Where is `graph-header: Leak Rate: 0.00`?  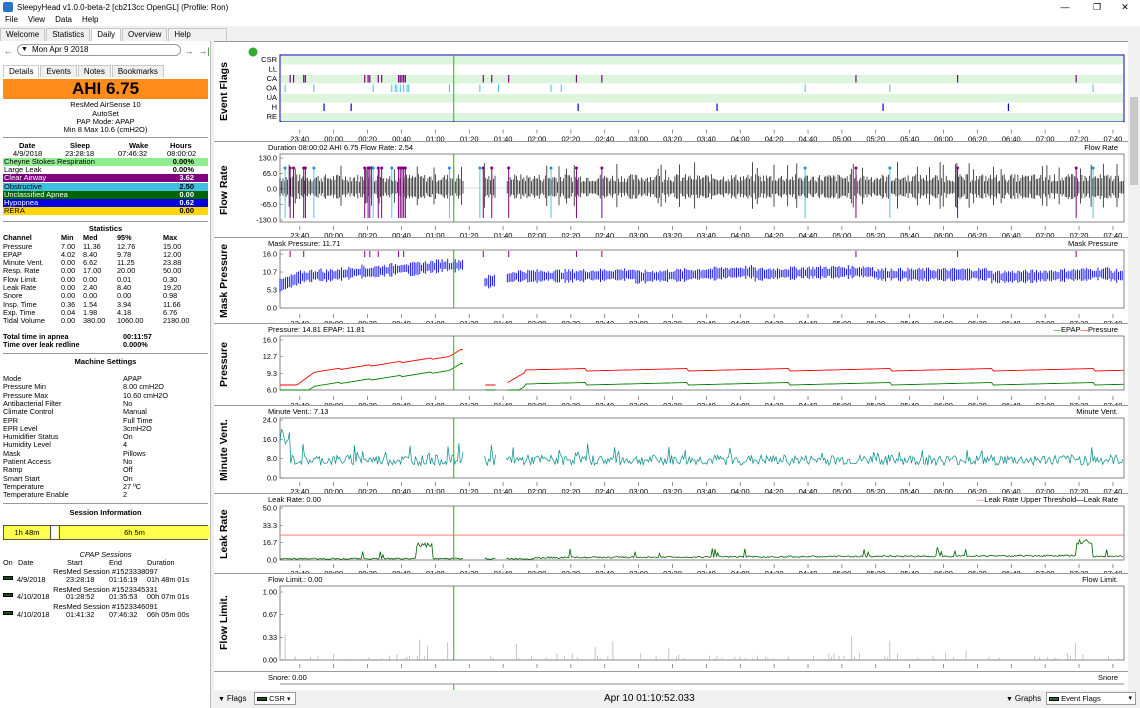
graph-header: Leak Rate: 0.00 is located at coordinates (294, 499).